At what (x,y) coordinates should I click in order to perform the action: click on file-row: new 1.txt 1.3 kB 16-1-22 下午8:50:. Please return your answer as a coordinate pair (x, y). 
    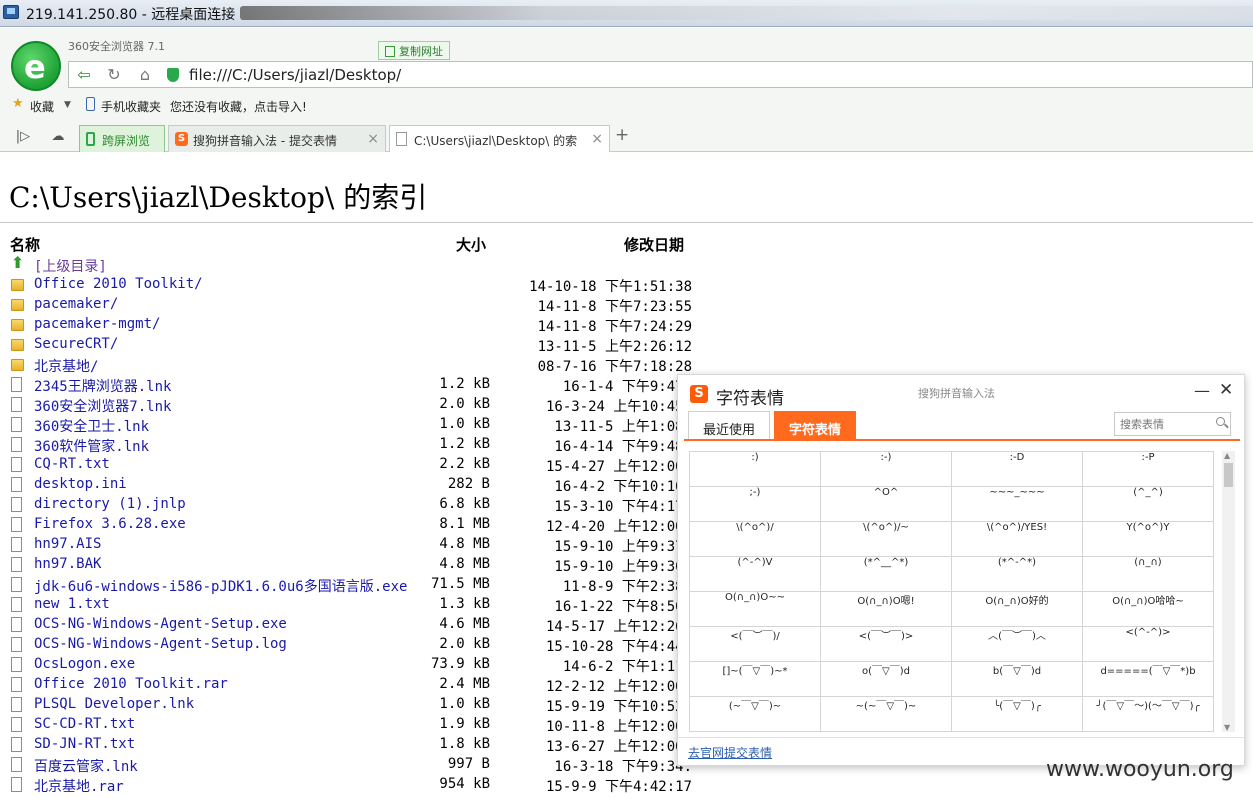
    Looking at the image, I should click on (350, 604).